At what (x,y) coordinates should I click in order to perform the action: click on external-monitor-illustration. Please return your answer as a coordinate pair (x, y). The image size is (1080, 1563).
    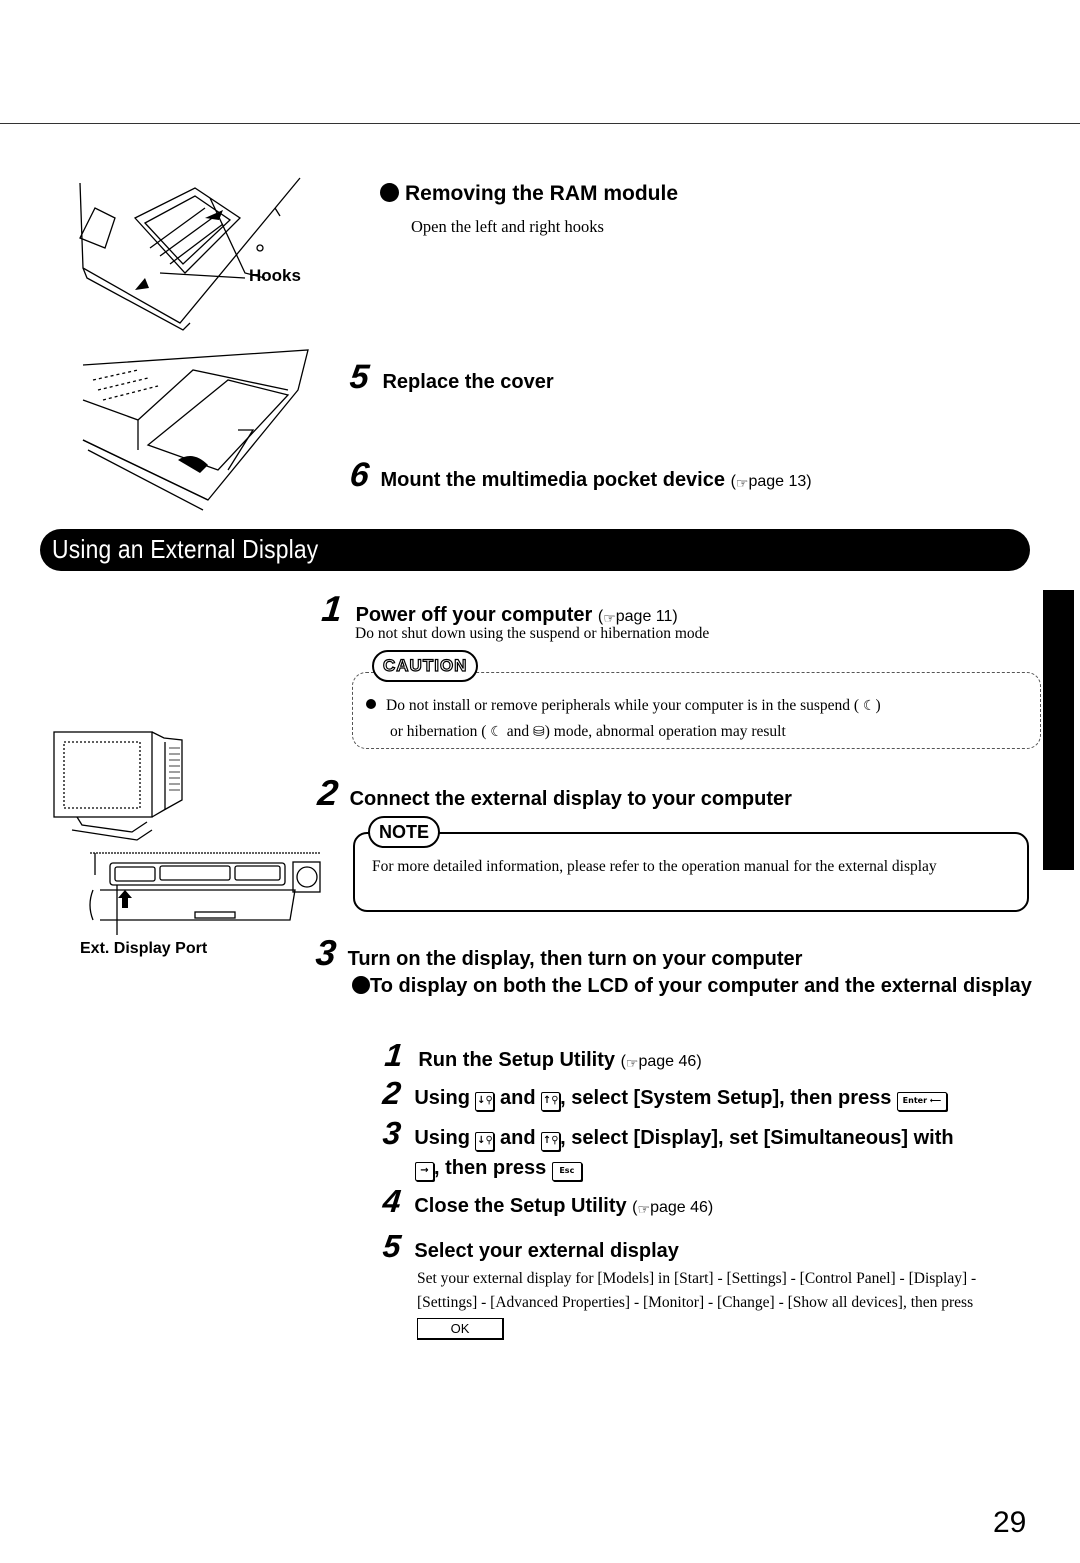
    Looking at the image, I should click on (118, 786).